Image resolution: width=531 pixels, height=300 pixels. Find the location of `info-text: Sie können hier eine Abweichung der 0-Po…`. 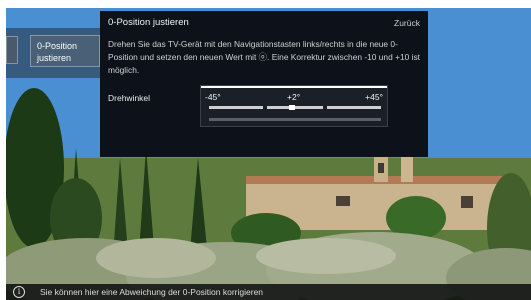

info-text: Sie können hier eine Abweichung der 0-Po… is located at coordinates (152, 292).